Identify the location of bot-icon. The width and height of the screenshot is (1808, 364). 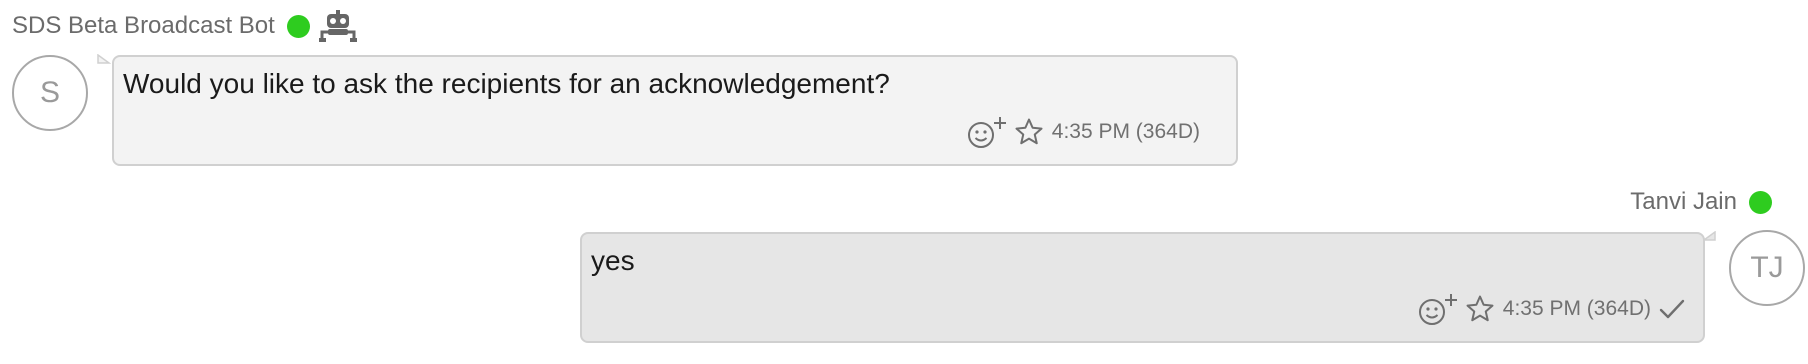
(337, 26).